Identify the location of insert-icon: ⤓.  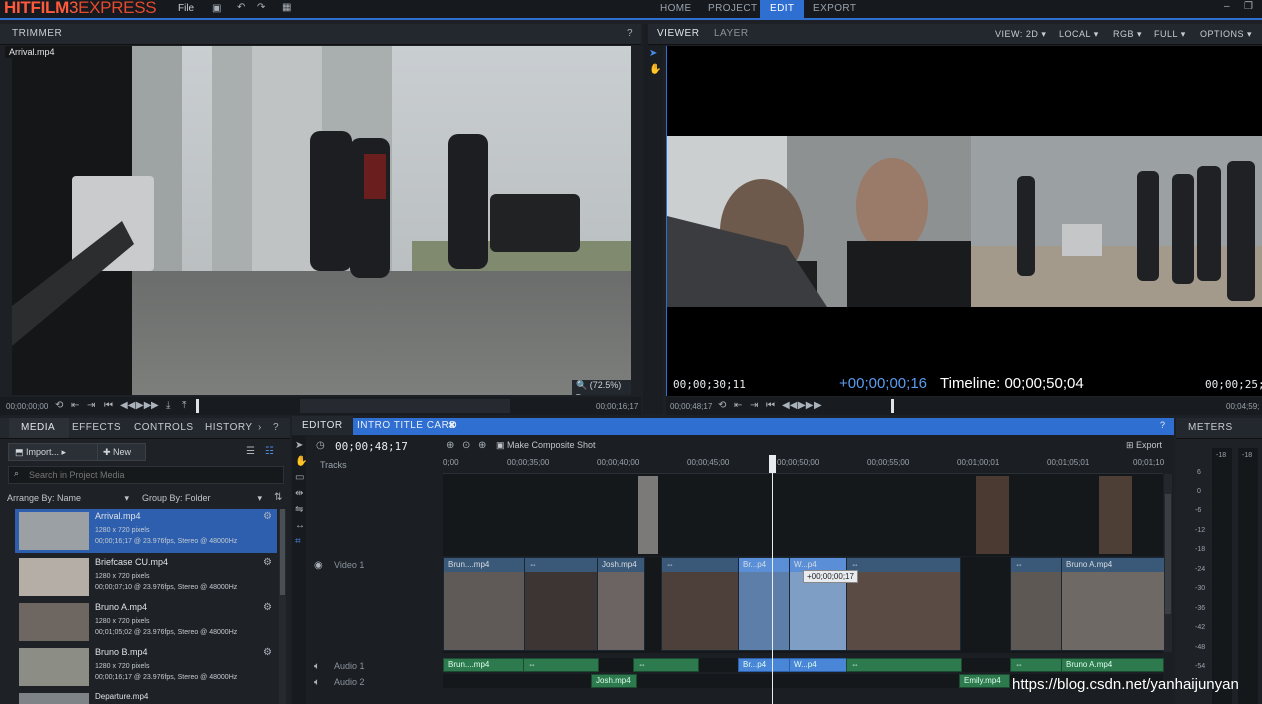
(168, 405).